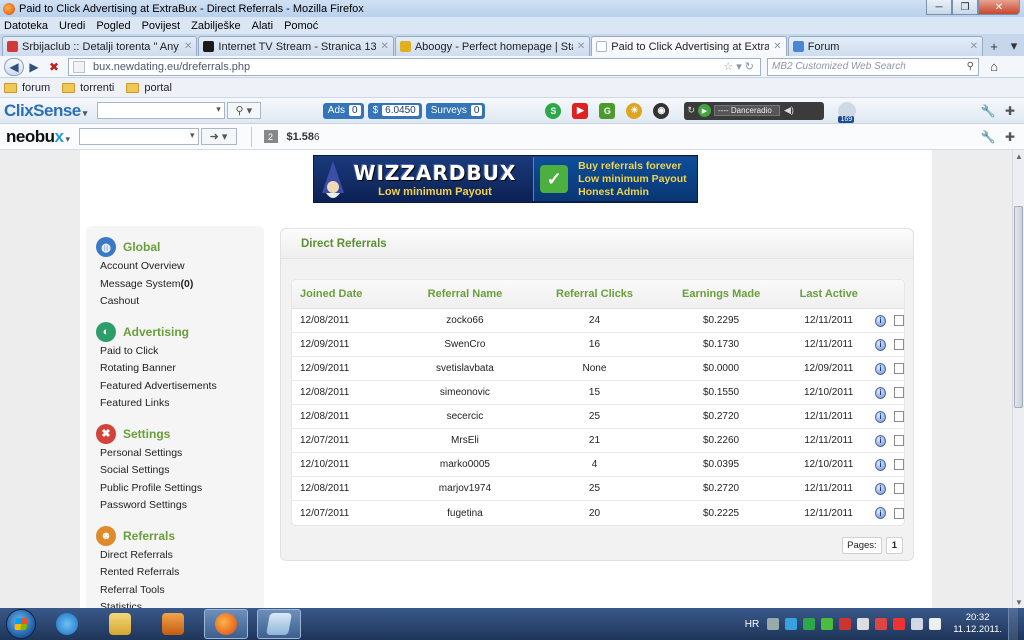 The image size is (1024, 640). I want to click on sidebar-item-message-system: Message System(0), so click(175, 285).